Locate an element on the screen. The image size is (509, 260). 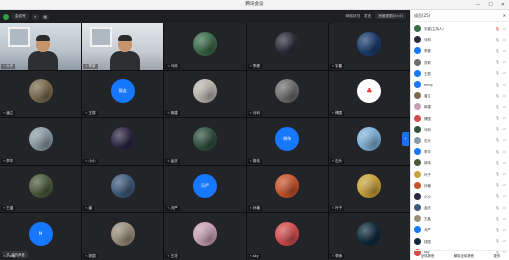
speaker-label: 发言 is located at coordinates (367, 16).